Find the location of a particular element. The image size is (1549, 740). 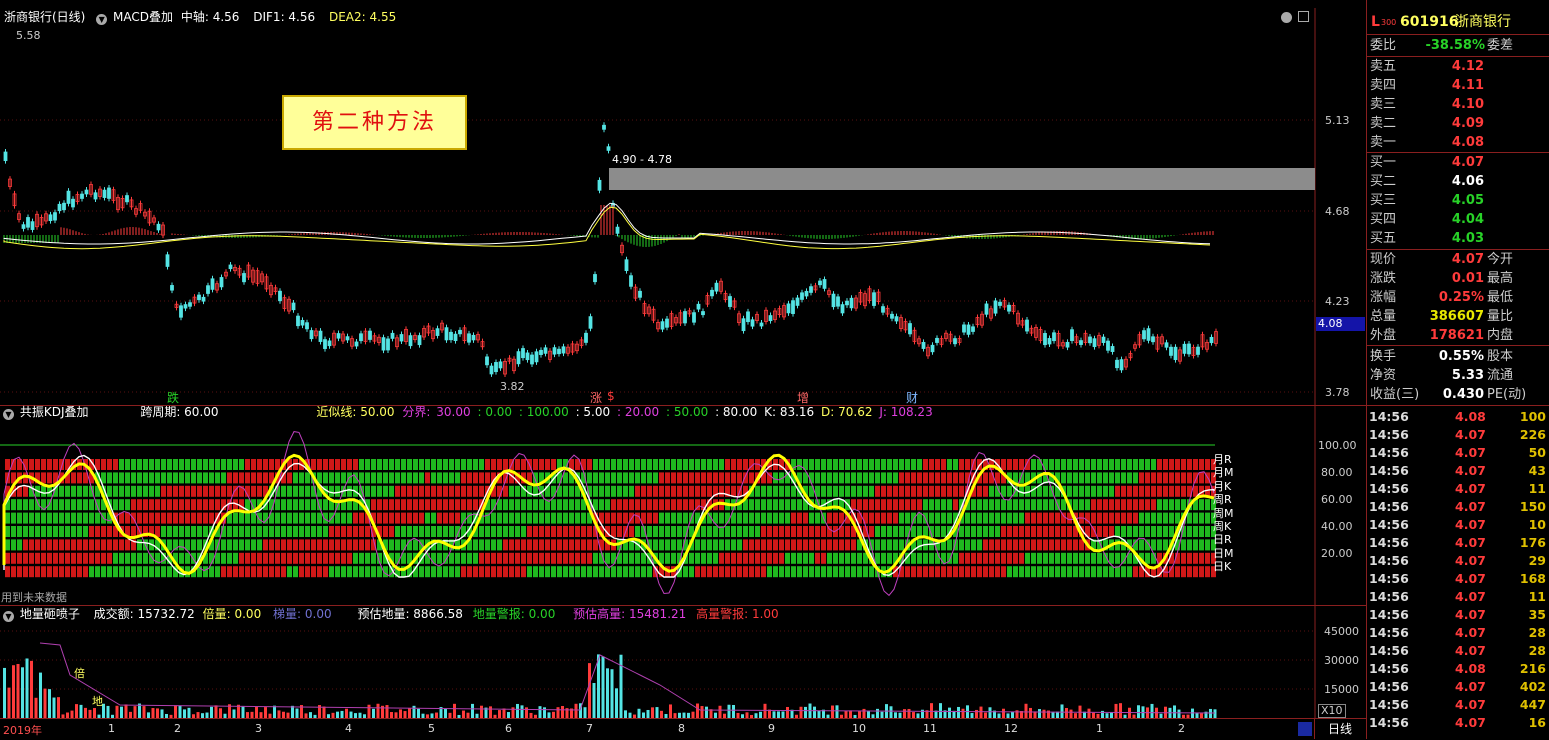

ask-row: 卖二 4.09 is located at coordinates (1458, 123).